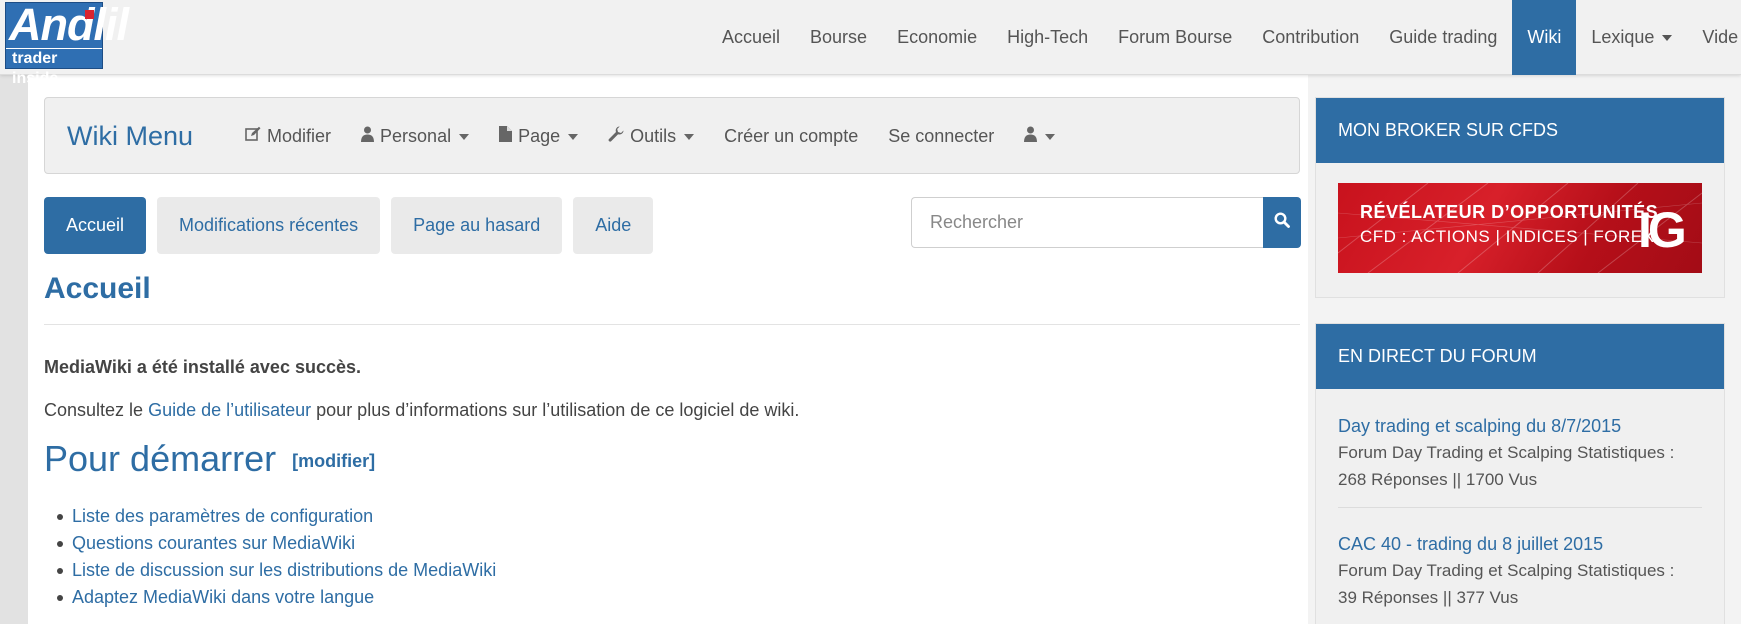 The image size is (1741, 624). I want to click on nav-lexique: Lexique, so click(1631, 37).